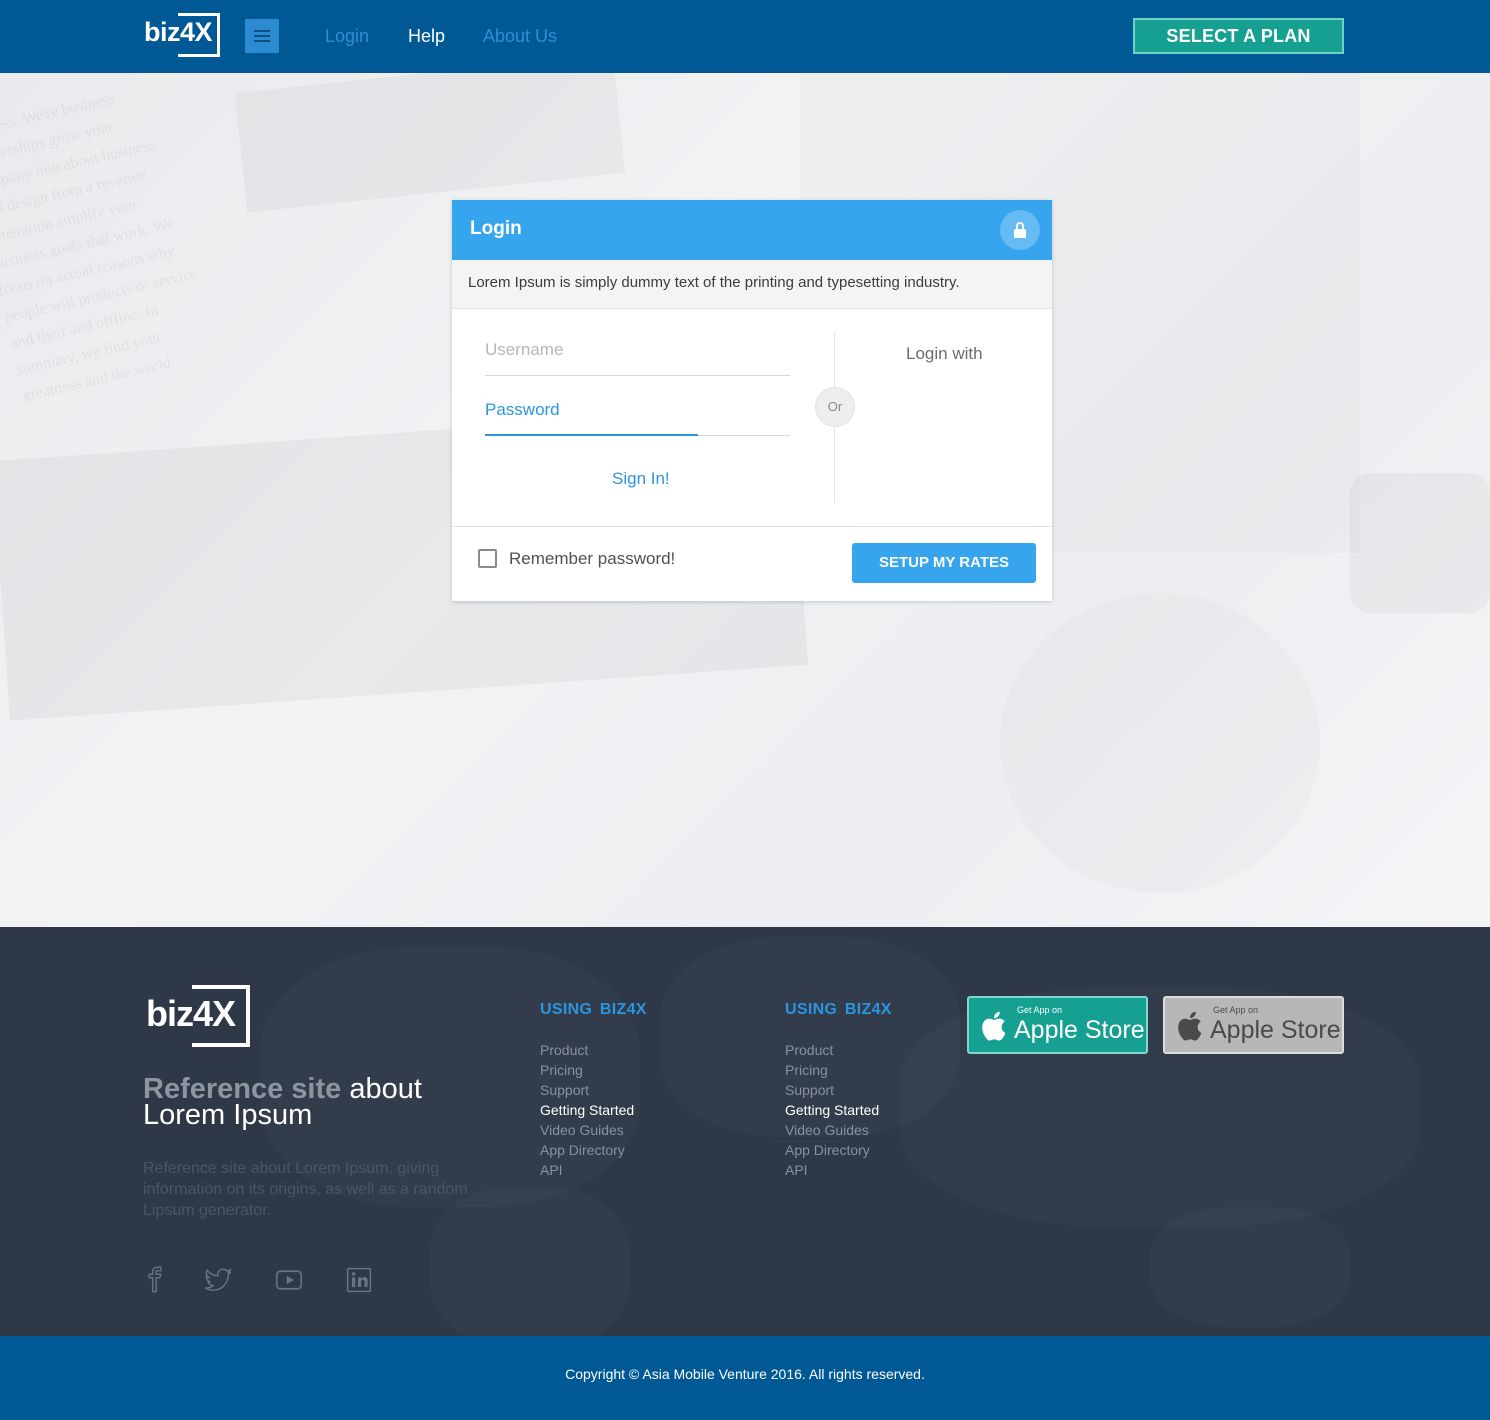  Describe the element at coordinates (944, 563) in the screenshot. I see `setup-my-rates-button: SETUP MY RATES` at that location.